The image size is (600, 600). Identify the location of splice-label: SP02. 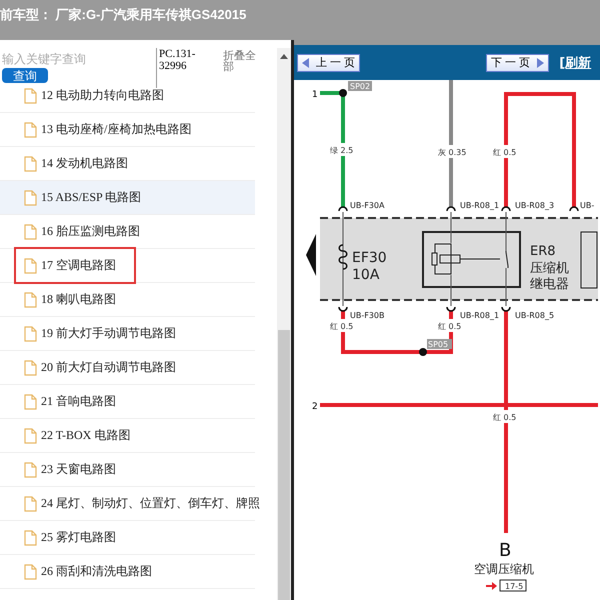
(360, 86).